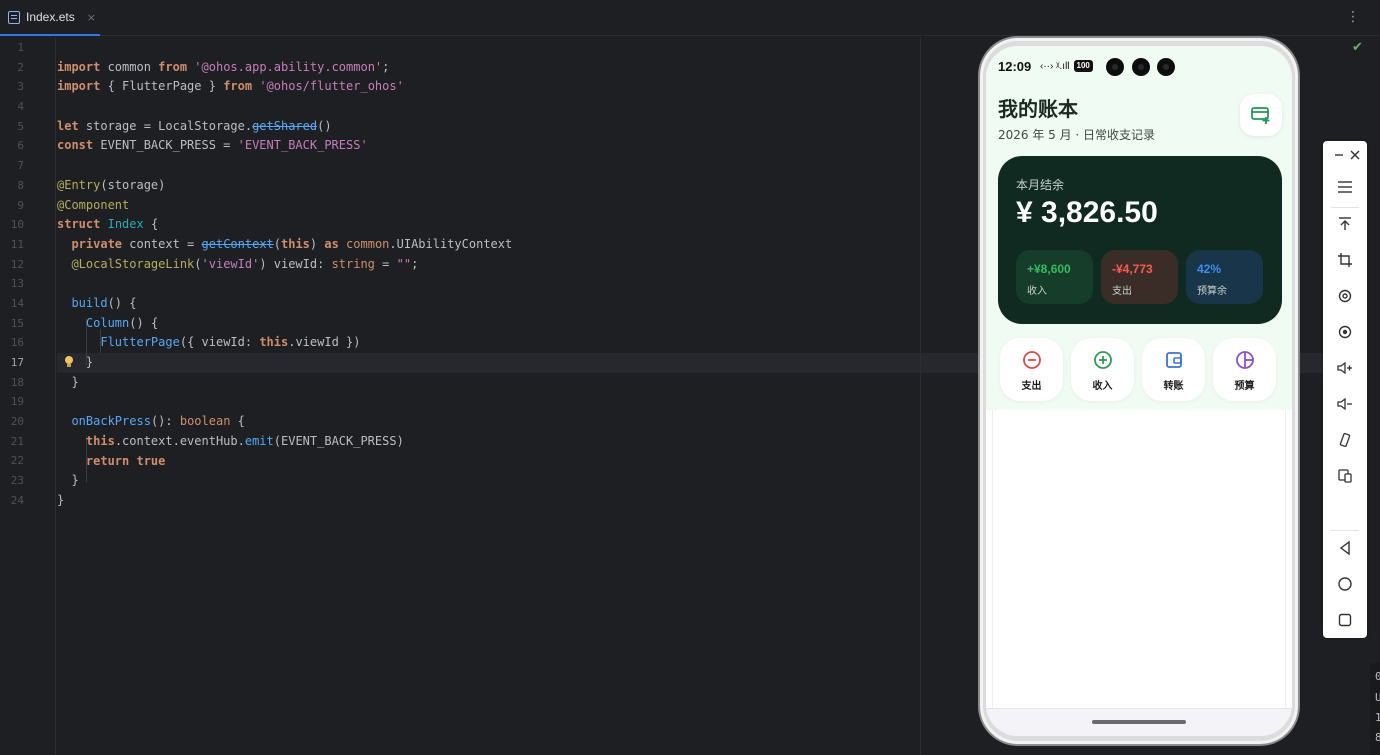 Image resolution: width=1380 pixels, height=755 pixels. I want to click on action-label: 收入, so click(1102, 386).